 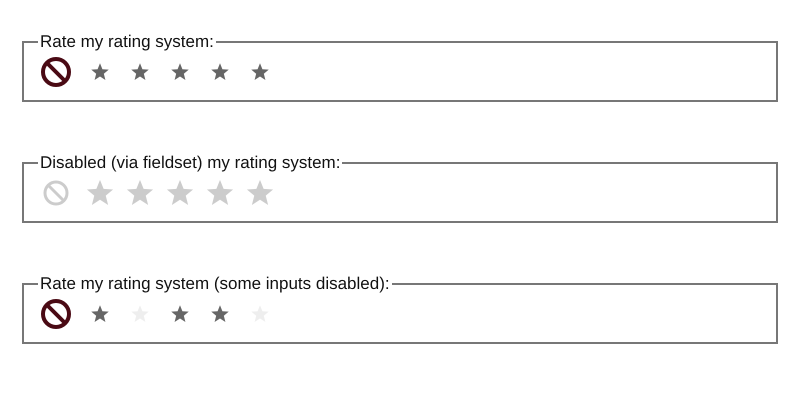 I want to click on fieldset-legend: Rate my rating system (some inputs disabled):, so click(x=215, y=284).